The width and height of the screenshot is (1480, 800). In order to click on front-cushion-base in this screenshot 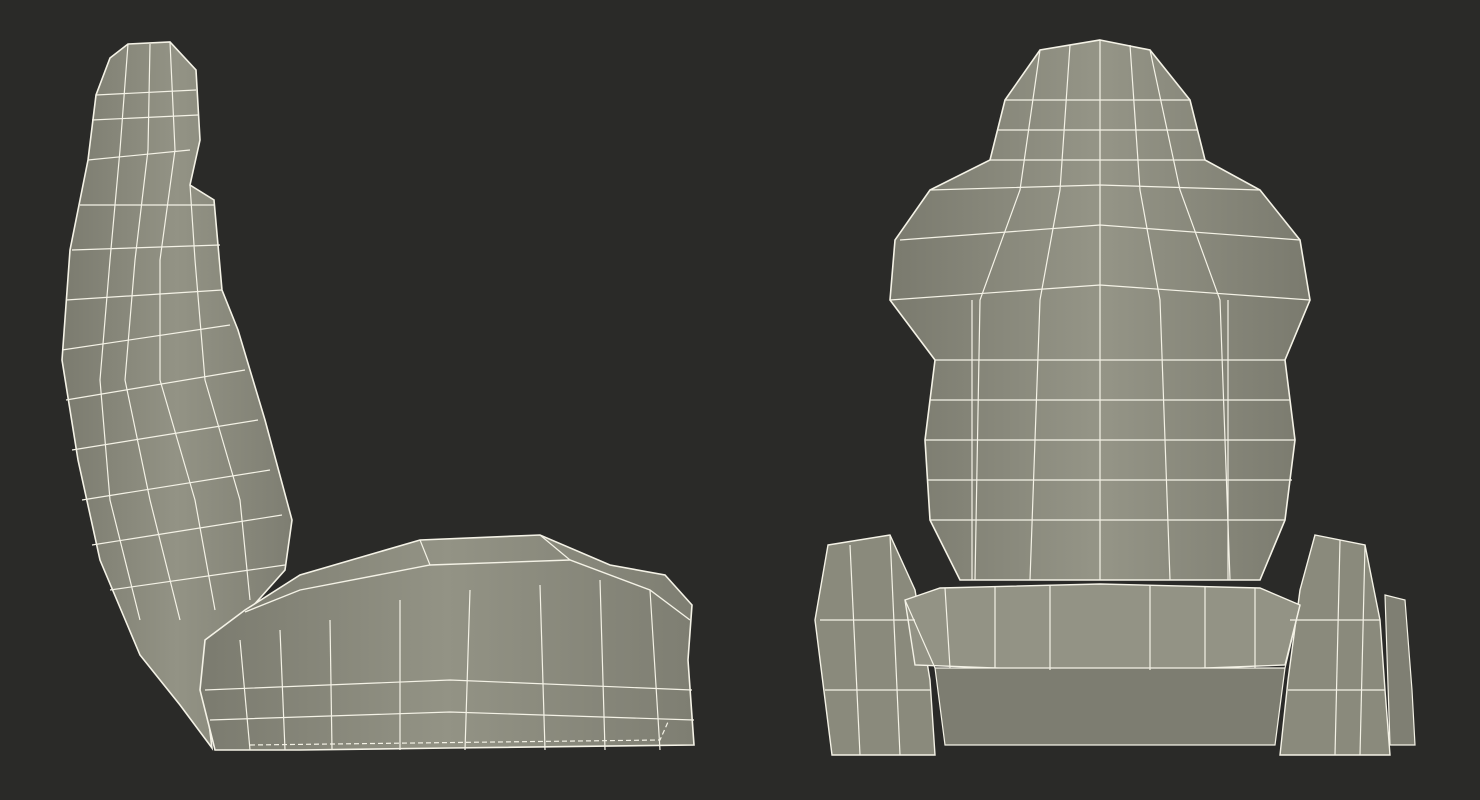, I will do `click(1110, 706)`.